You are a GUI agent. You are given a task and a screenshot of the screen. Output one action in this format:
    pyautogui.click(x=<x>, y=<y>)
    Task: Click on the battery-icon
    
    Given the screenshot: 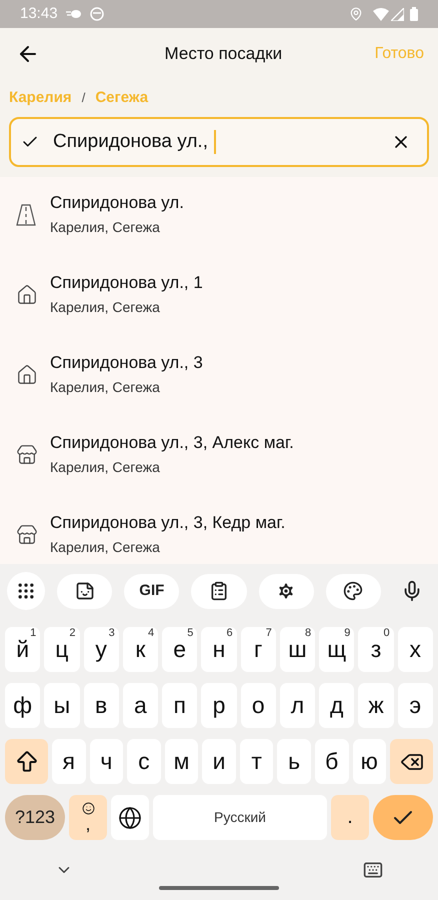 What is the action you would take?
    pyautogui.click(x=414, y=14)
    